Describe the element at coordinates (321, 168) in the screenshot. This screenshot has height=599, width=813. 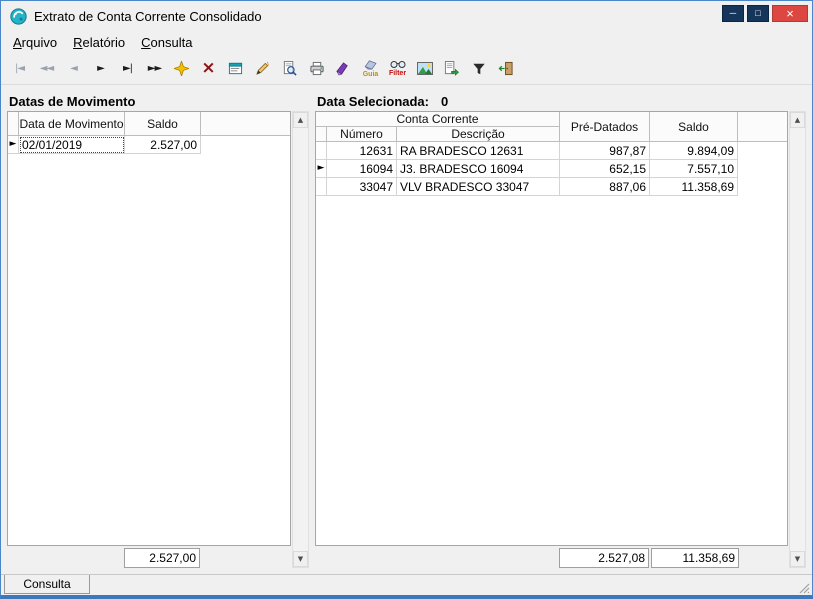
I see `current-row-indicator-icon: ►` at that location.